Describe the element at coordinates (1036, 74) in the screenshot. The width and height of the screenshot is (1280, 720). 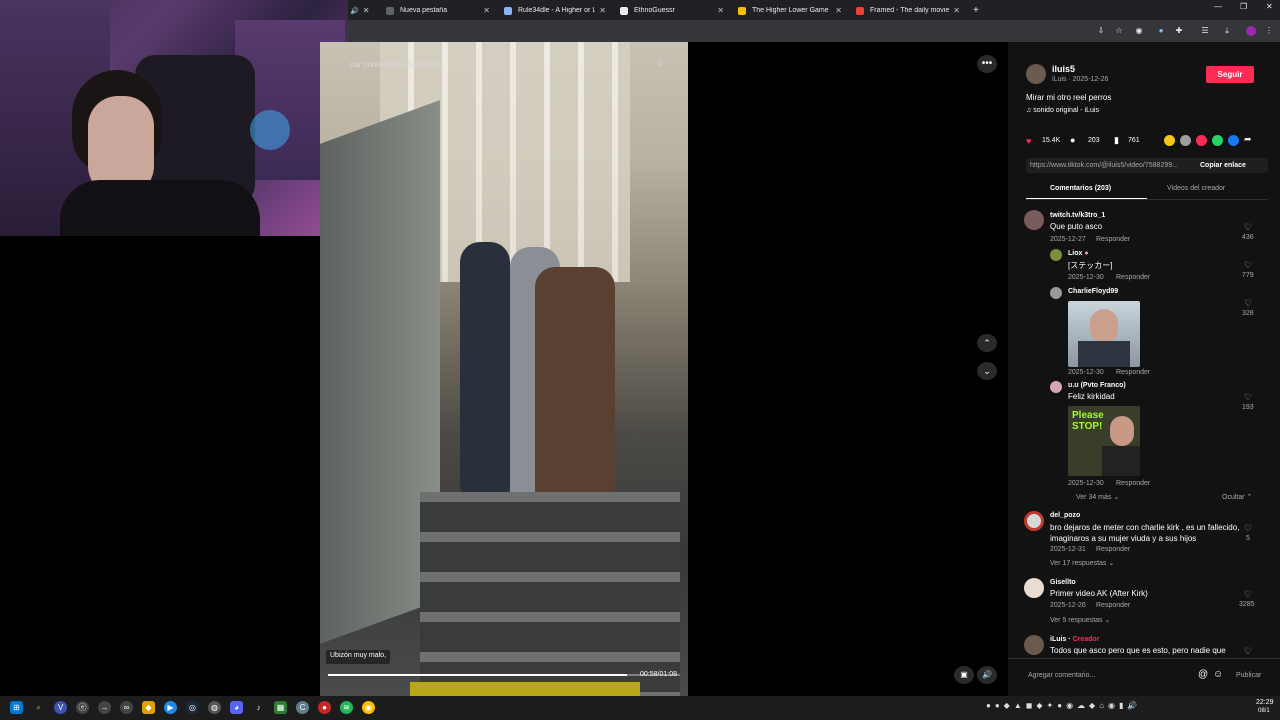
I see `author-avatar` at that location.